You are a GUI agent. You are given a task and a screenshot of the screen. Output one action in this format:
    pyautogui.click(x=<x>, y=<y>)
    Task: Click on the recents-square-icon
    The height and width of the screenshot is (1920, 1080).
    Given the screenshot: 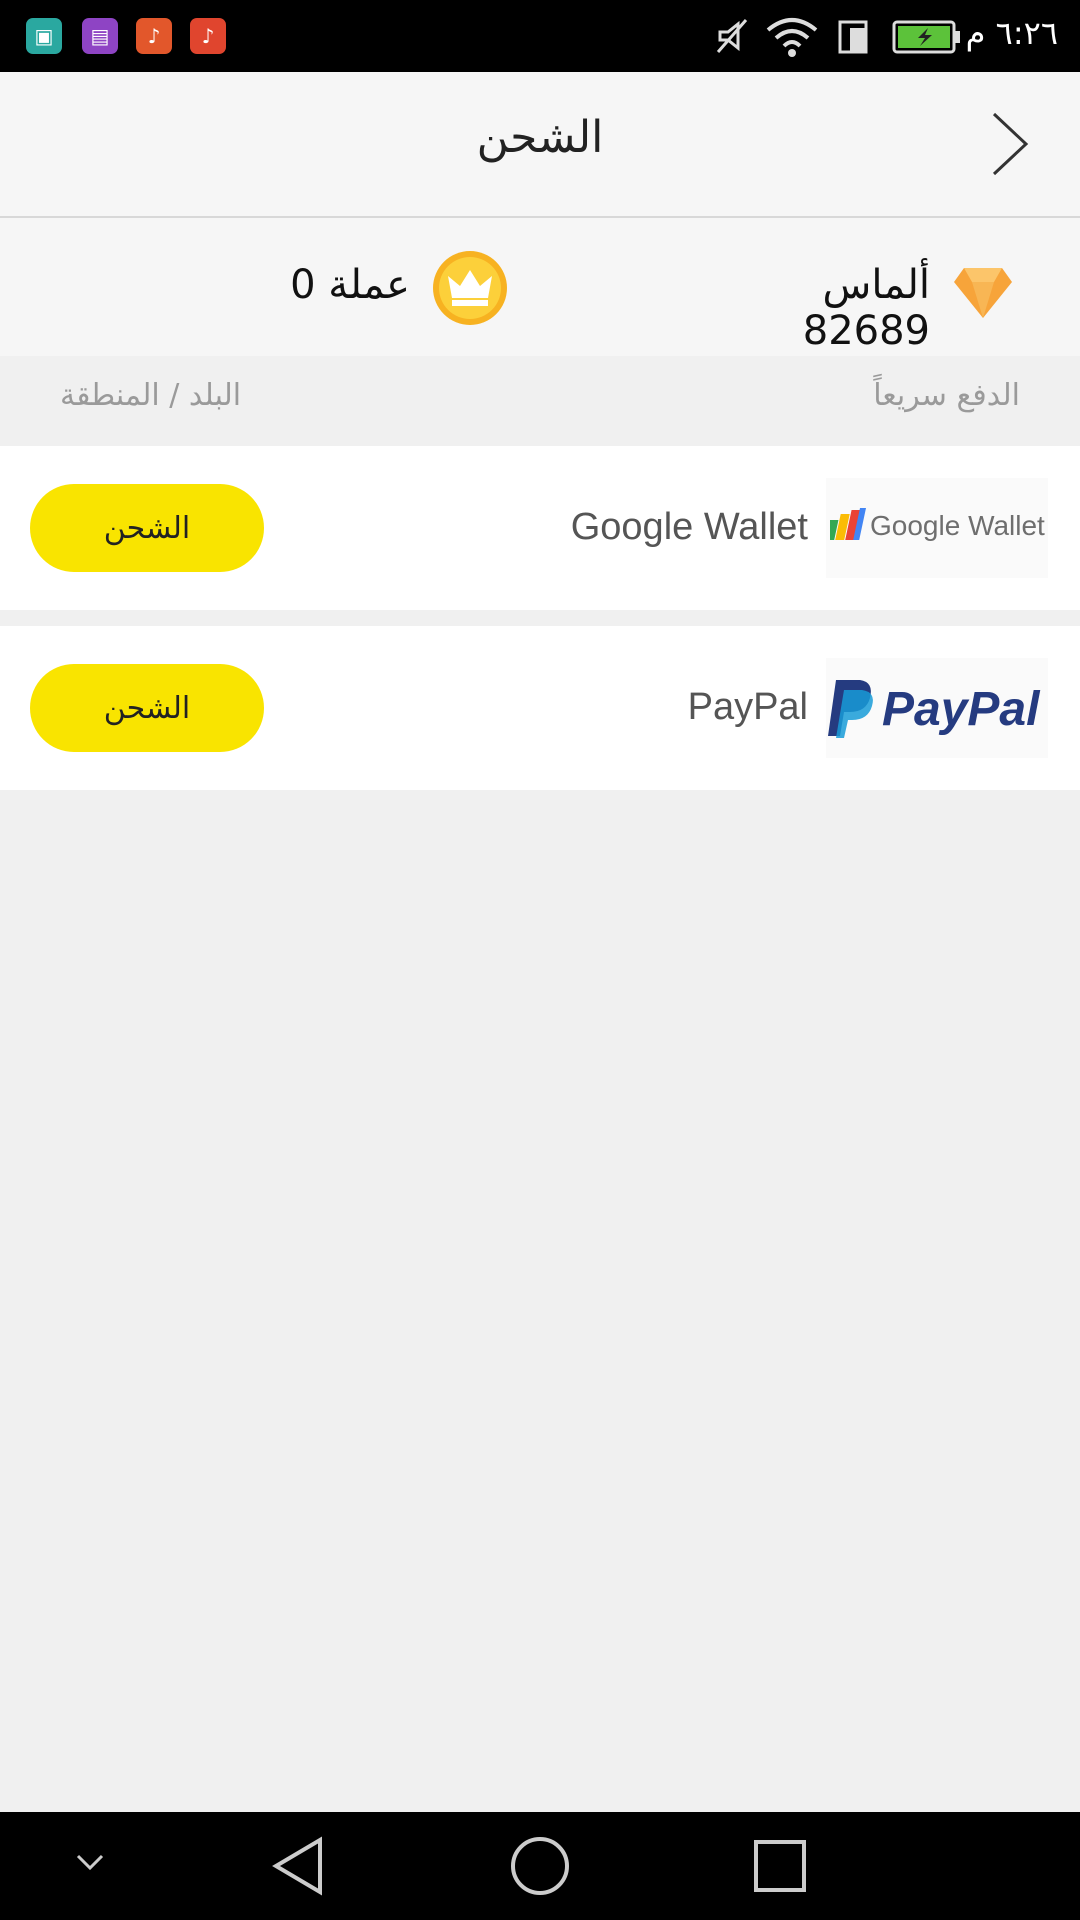 What is the action you would take?
    pyautogui.click(x=780, y=1866)
    